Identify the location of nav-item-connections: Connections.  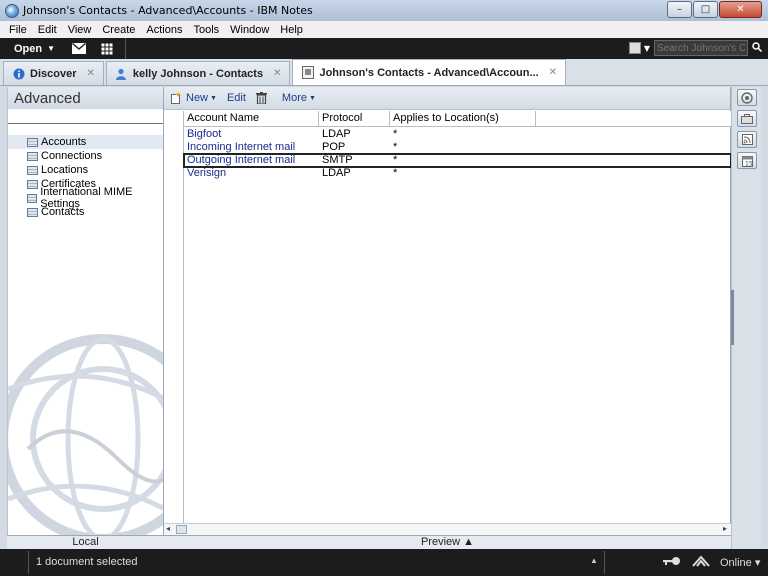
(85, 156).